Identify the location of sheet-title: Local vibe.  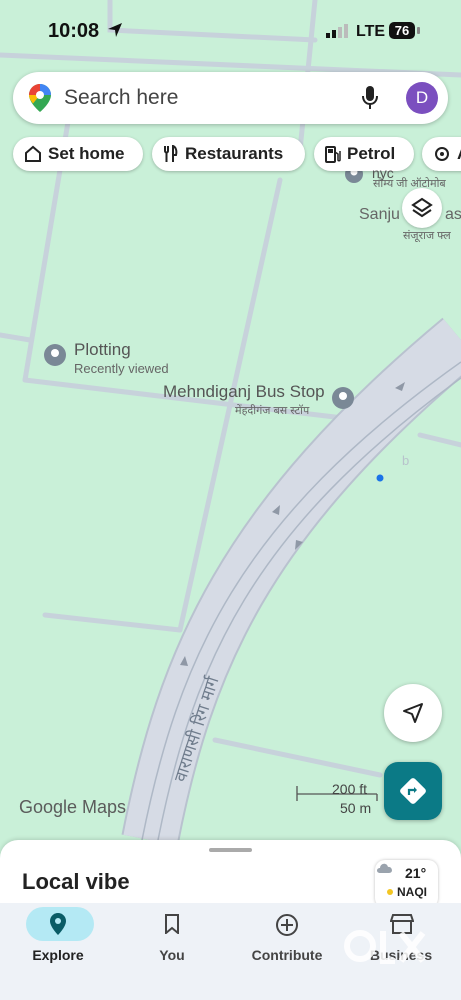
(76, 881).